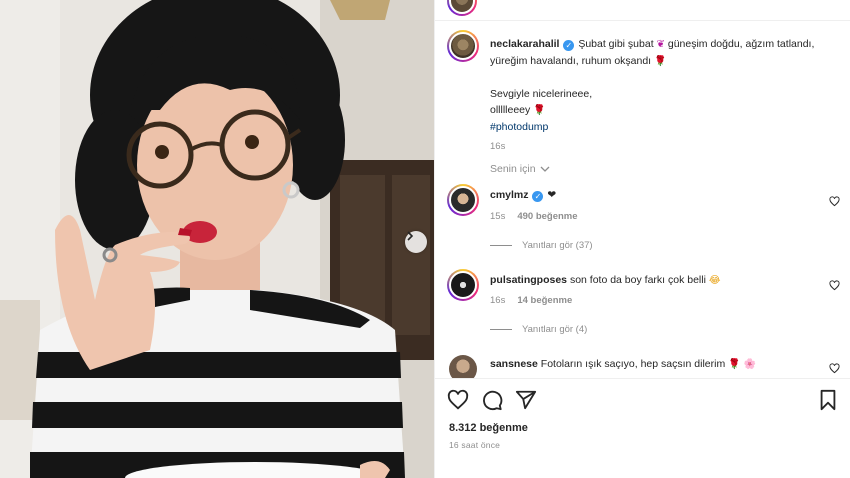  I want to click on commenter-username: pulsatingposes, so click(528, 280).